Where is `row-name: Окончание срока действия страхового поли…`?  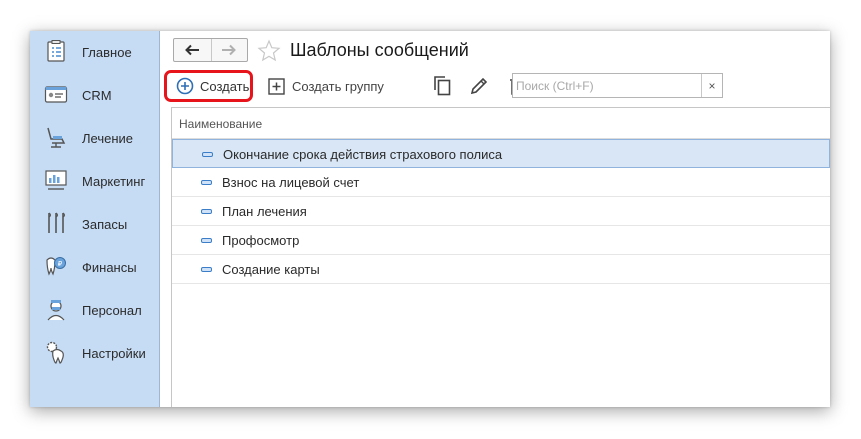
row-name: Окончание срока действия страхового поли… is located at coordinates (363, 154).